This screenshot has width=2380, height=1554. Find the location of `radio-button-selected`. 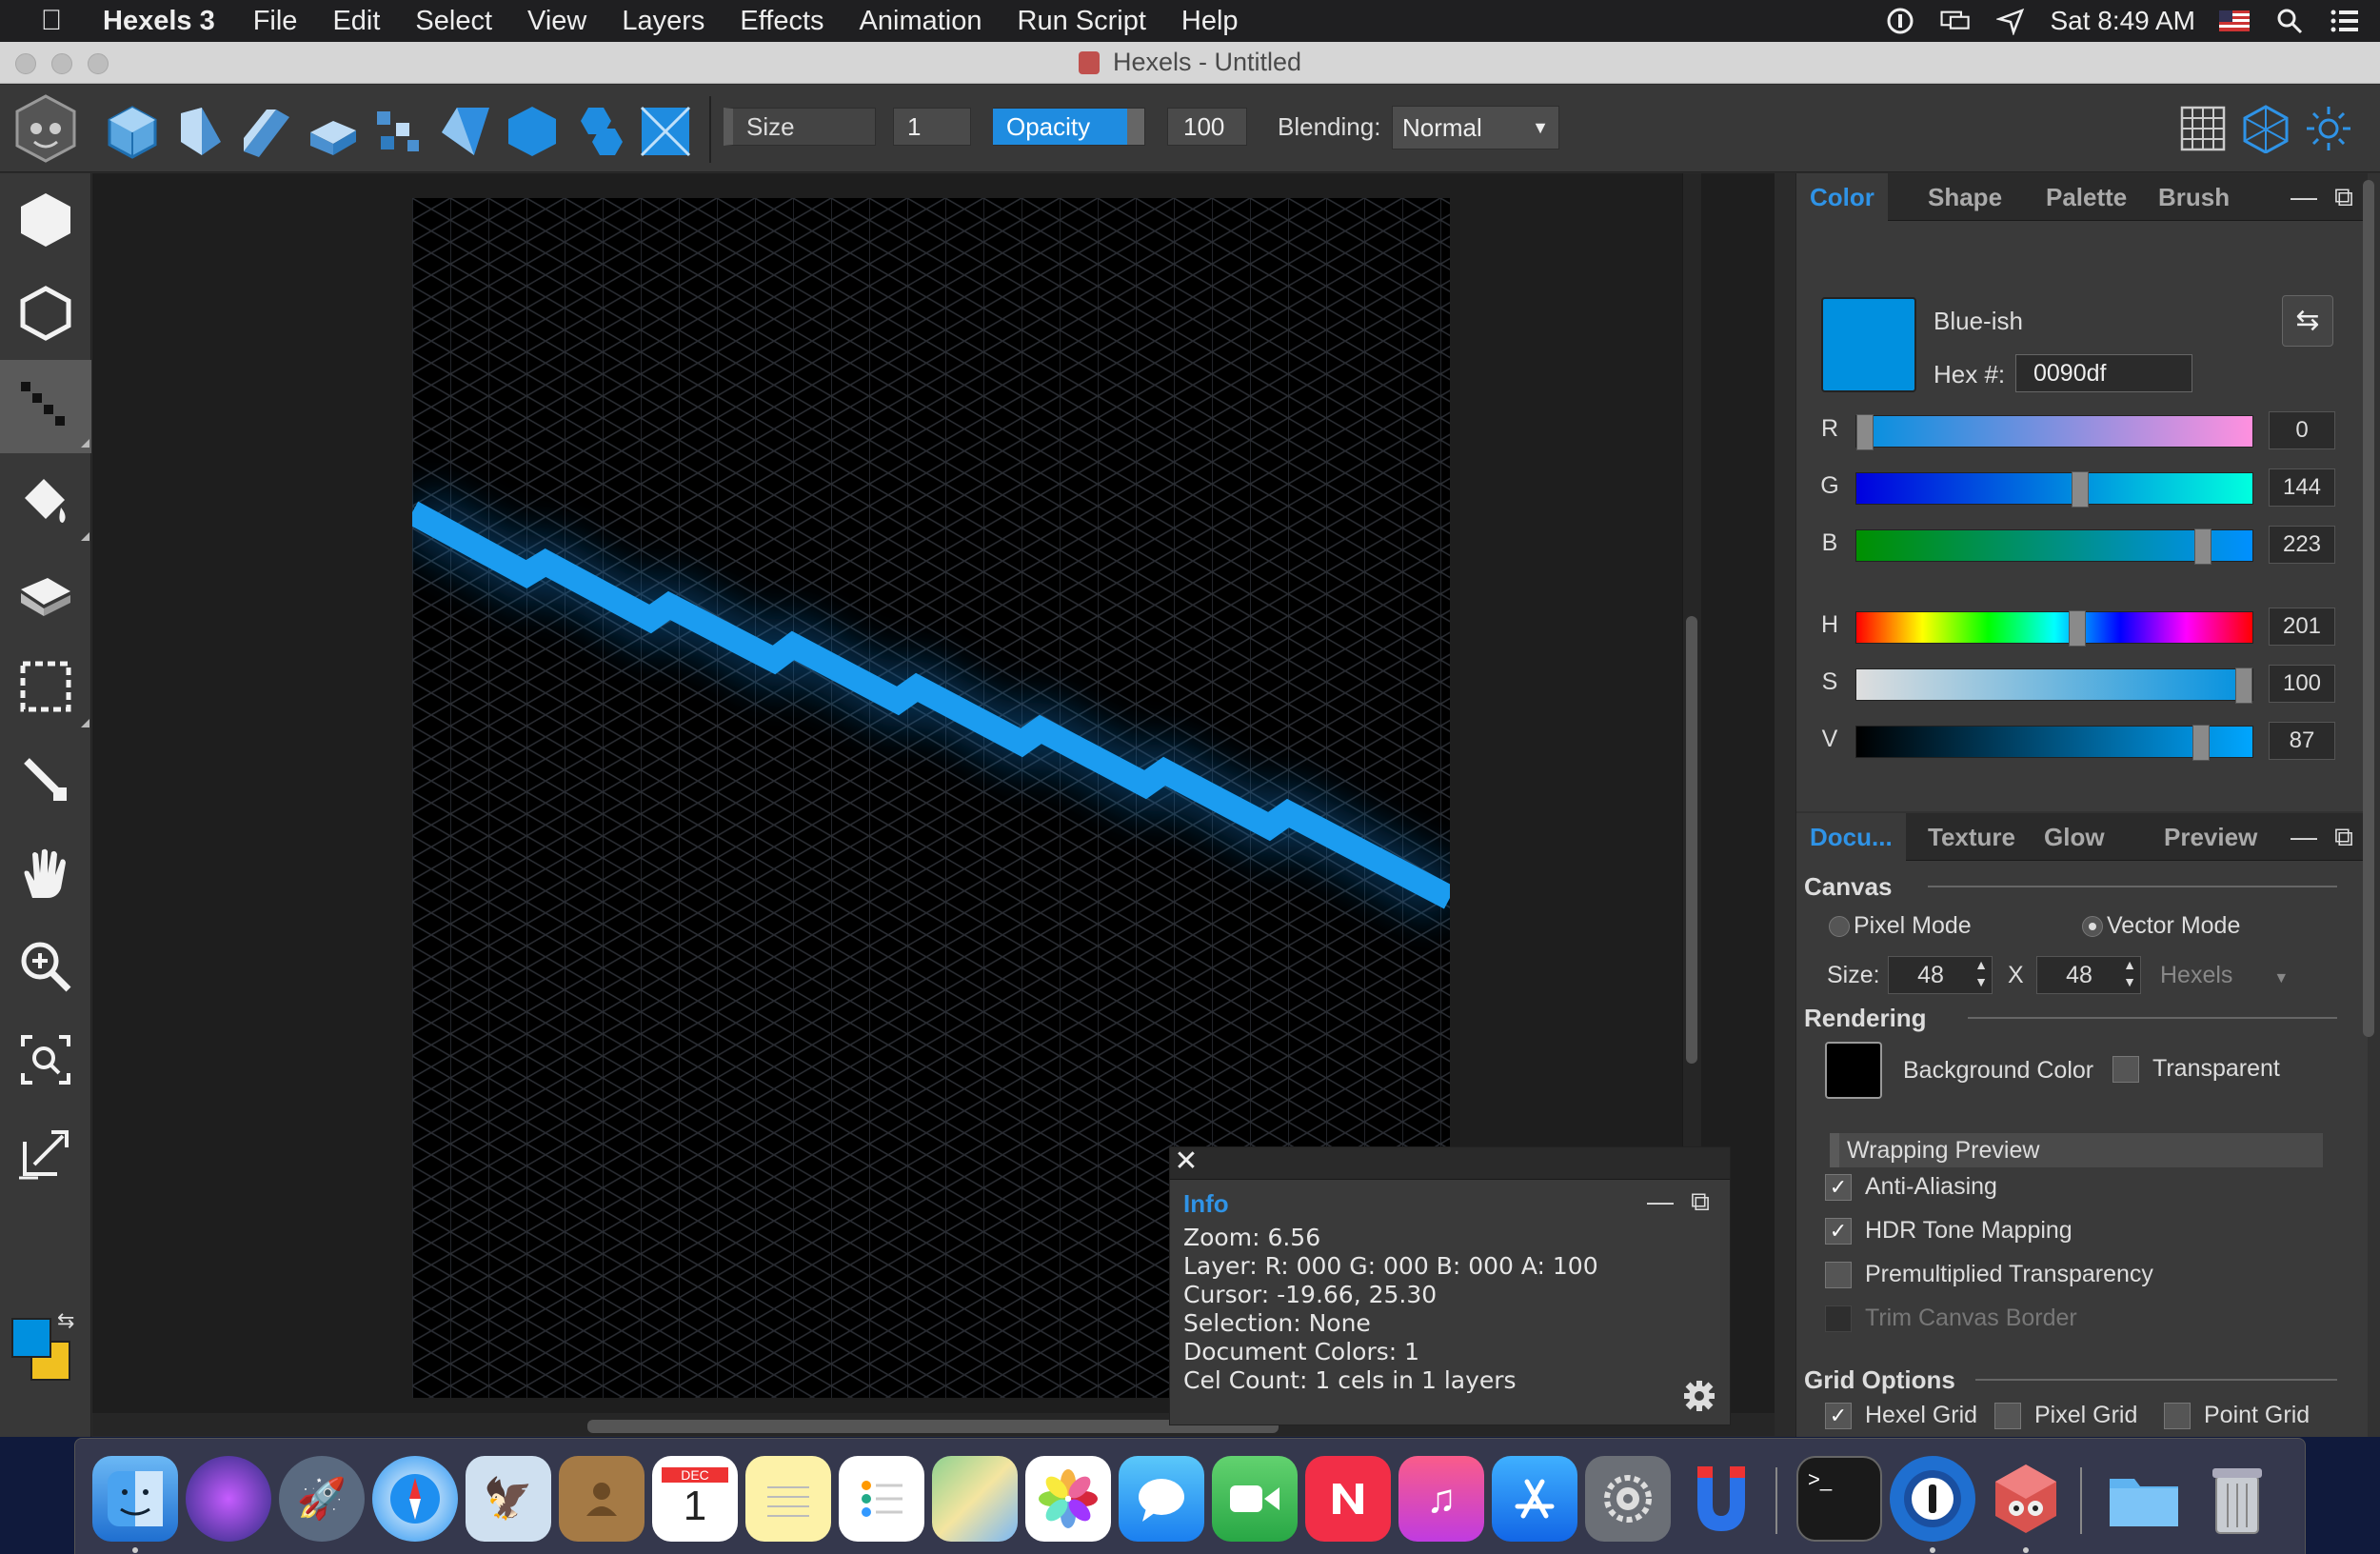

radio-button-selected is located at coordinates (2092, 926).